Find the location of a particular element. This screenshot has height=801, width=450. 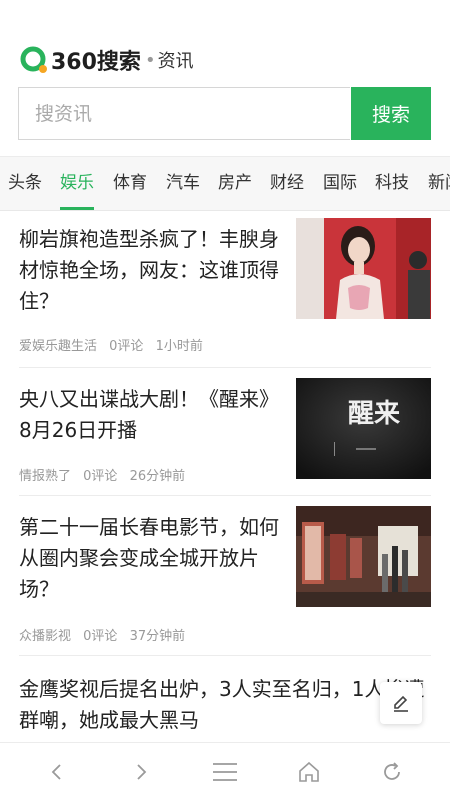

category-bar: 头条 娱乐 体育 汽车 房产 财经 国际 科技 新闻 is located at coordinates (225, 183).